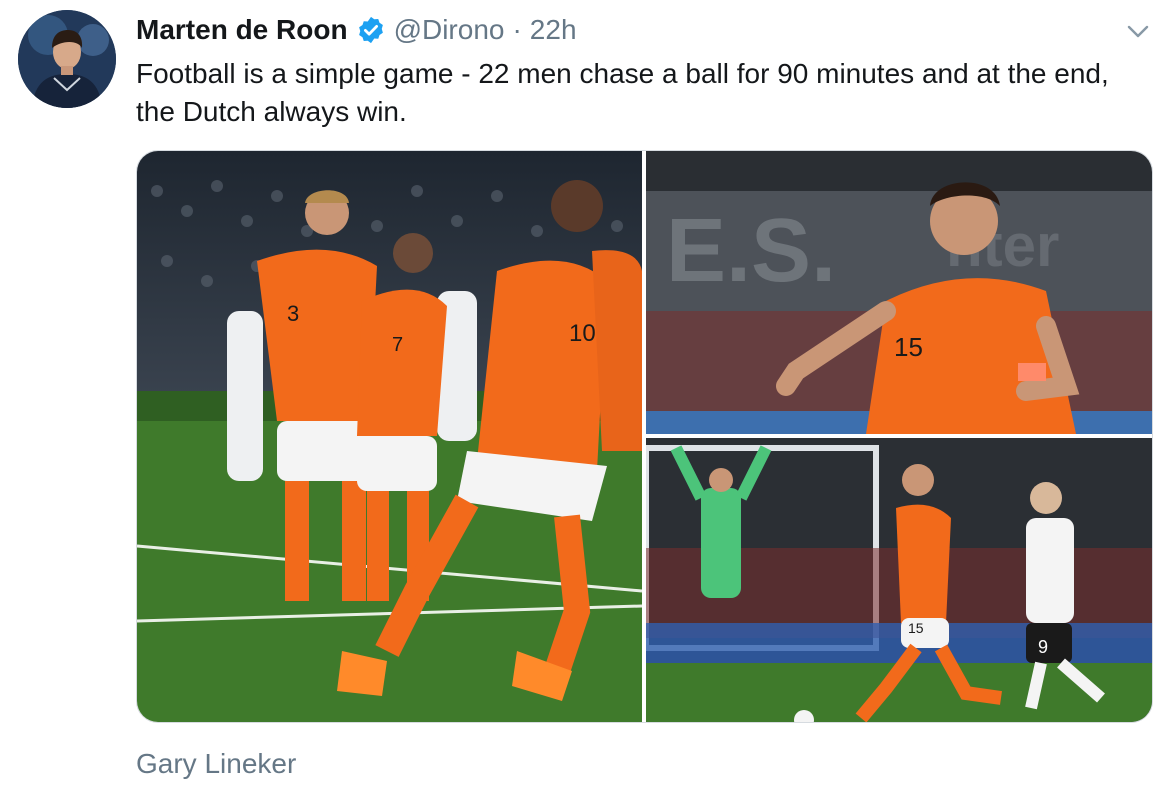  I want to click on svg-text: 7, so click(397, 345).